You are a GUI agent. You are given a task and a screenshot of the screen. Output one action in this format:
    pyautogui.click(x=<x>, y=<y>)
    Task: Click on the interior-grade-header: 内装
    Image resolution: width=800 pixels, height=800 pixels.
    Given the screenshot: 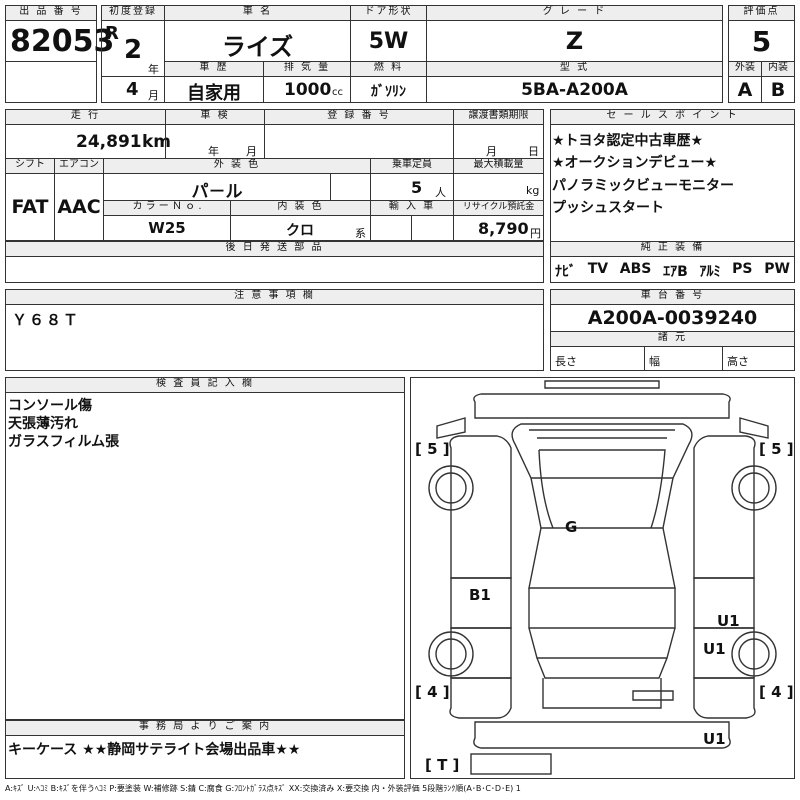 What is the action you would take?
    pyautogui.click(x=778, y=69)
    